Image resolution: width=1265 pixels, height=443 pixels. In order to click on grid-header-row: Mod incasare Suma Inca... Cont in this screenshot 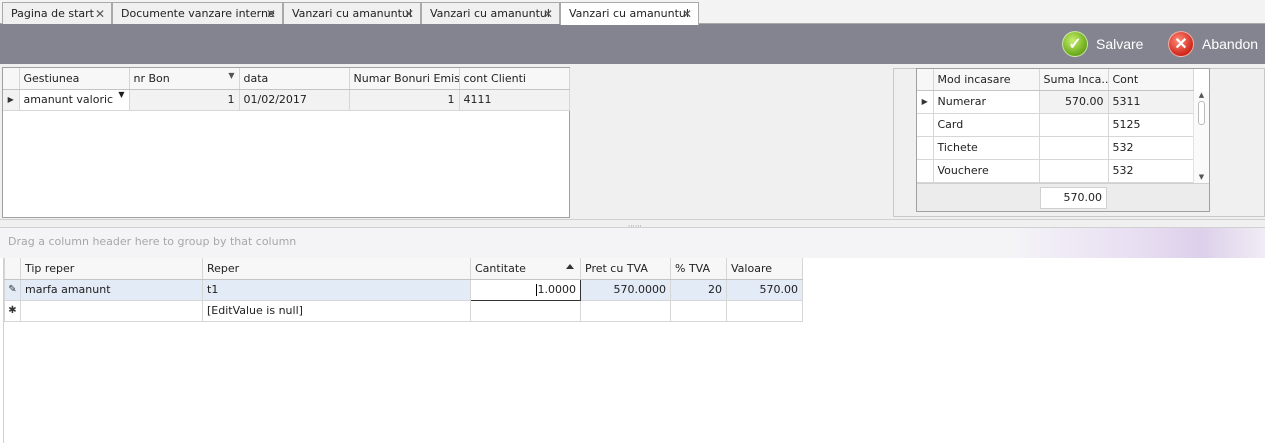, I will do `click(1055, 80)`.